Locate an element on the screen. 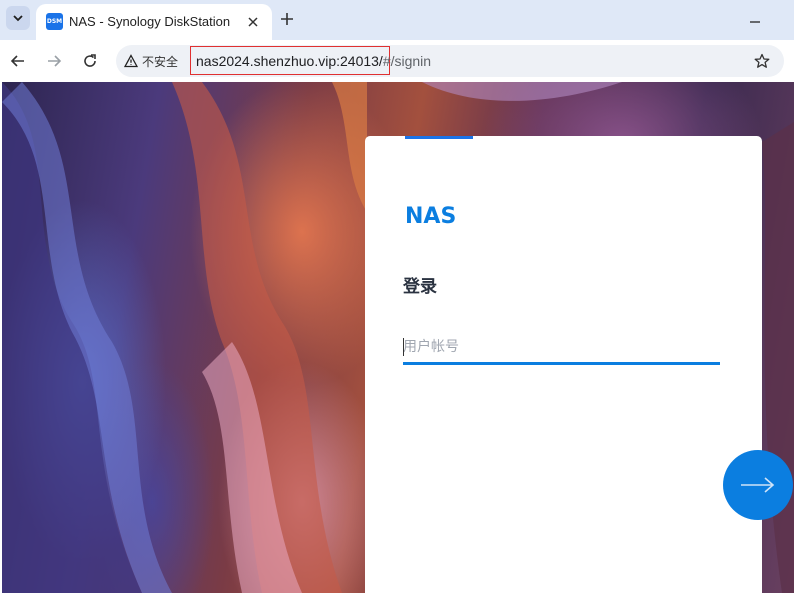 This screenshot has width=794, height=593. reload-icon is located at coordinates (90, 60).